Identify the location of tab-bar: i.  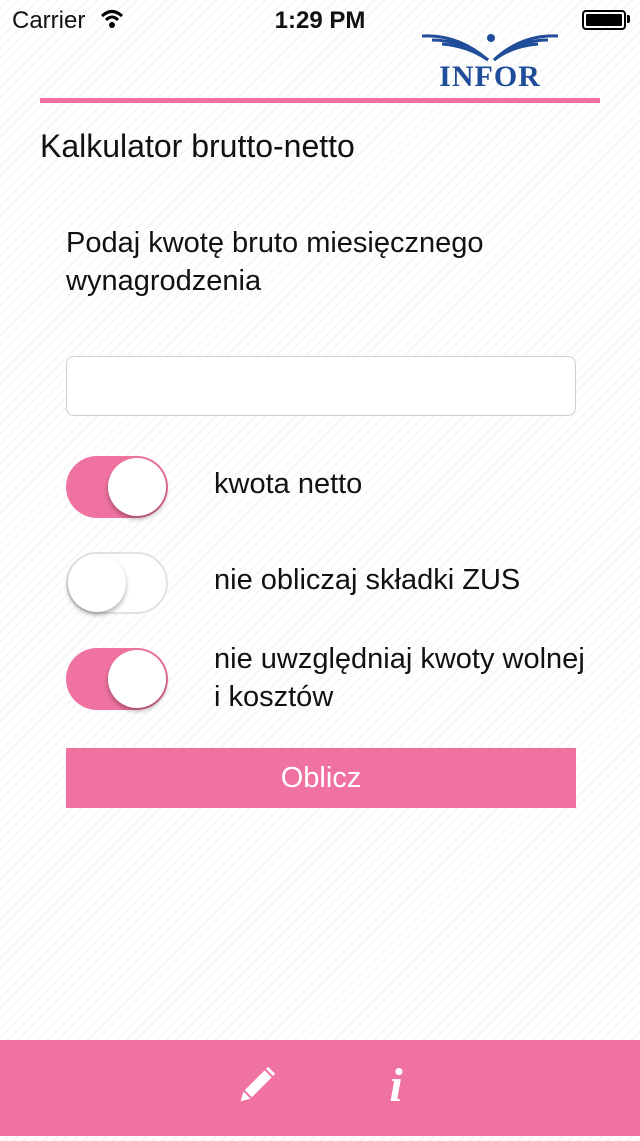
(320, 1088).